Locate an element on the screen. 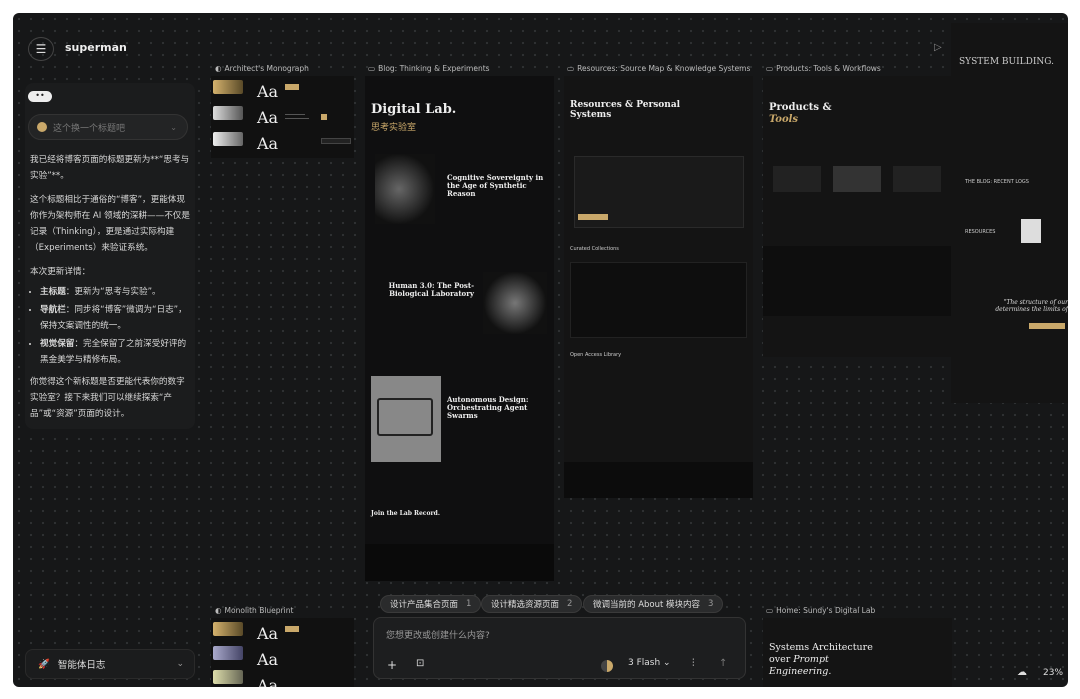 Image resolution: width=1080 pixels, height=699 pixels. message-paragraph: 我已经将博客页面的标题更新为**“思考与实验”**。 is located at coordinates (110, 168).